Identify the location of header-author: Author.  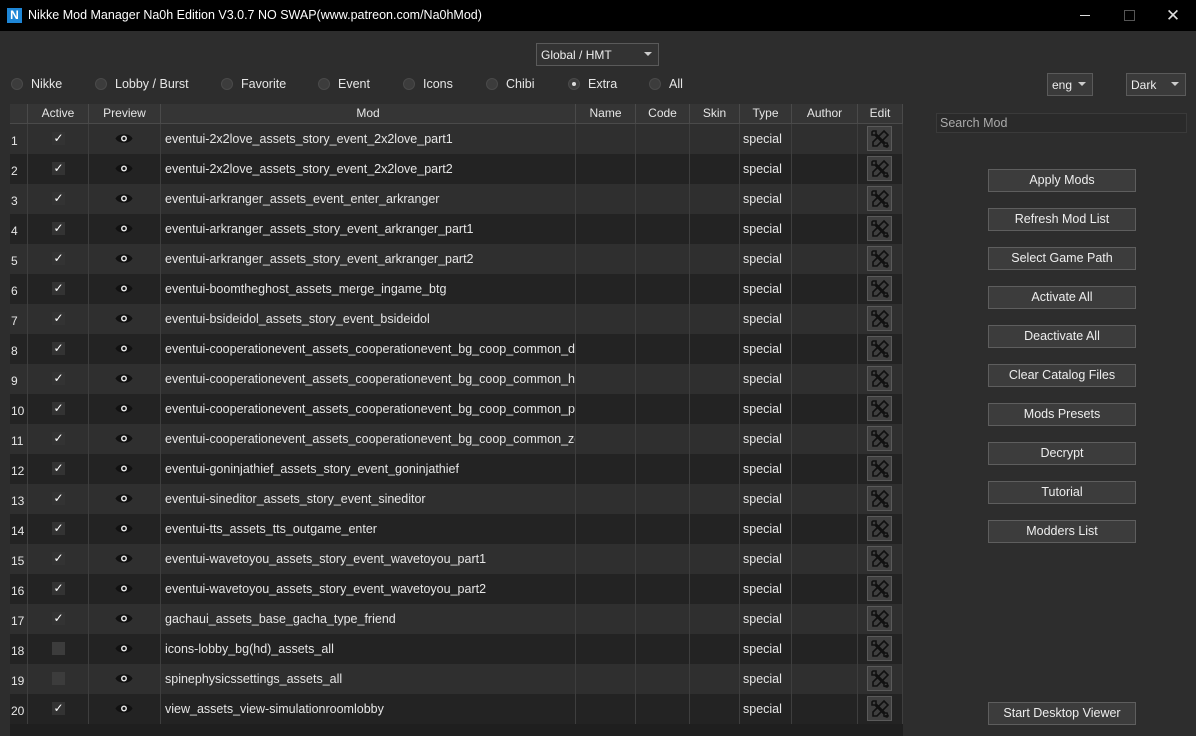
(825, 113).